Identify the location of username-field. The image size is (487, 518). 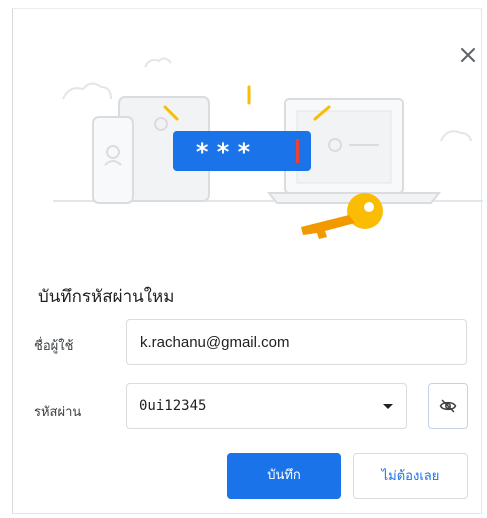
(296, 342).